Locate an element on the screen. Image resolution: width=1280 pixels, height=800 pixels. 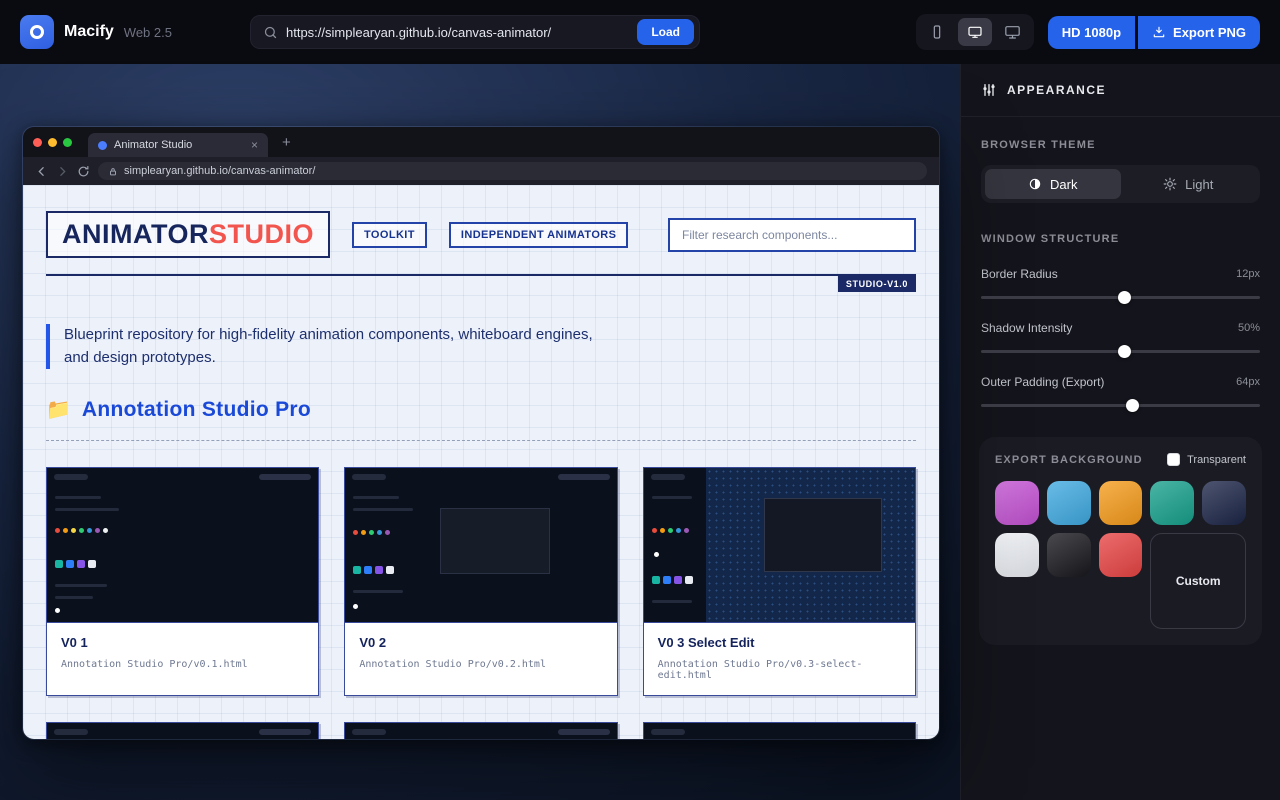
window-structure-label: WINDOW STRUCTURE is located at coordinates (1050, 239).